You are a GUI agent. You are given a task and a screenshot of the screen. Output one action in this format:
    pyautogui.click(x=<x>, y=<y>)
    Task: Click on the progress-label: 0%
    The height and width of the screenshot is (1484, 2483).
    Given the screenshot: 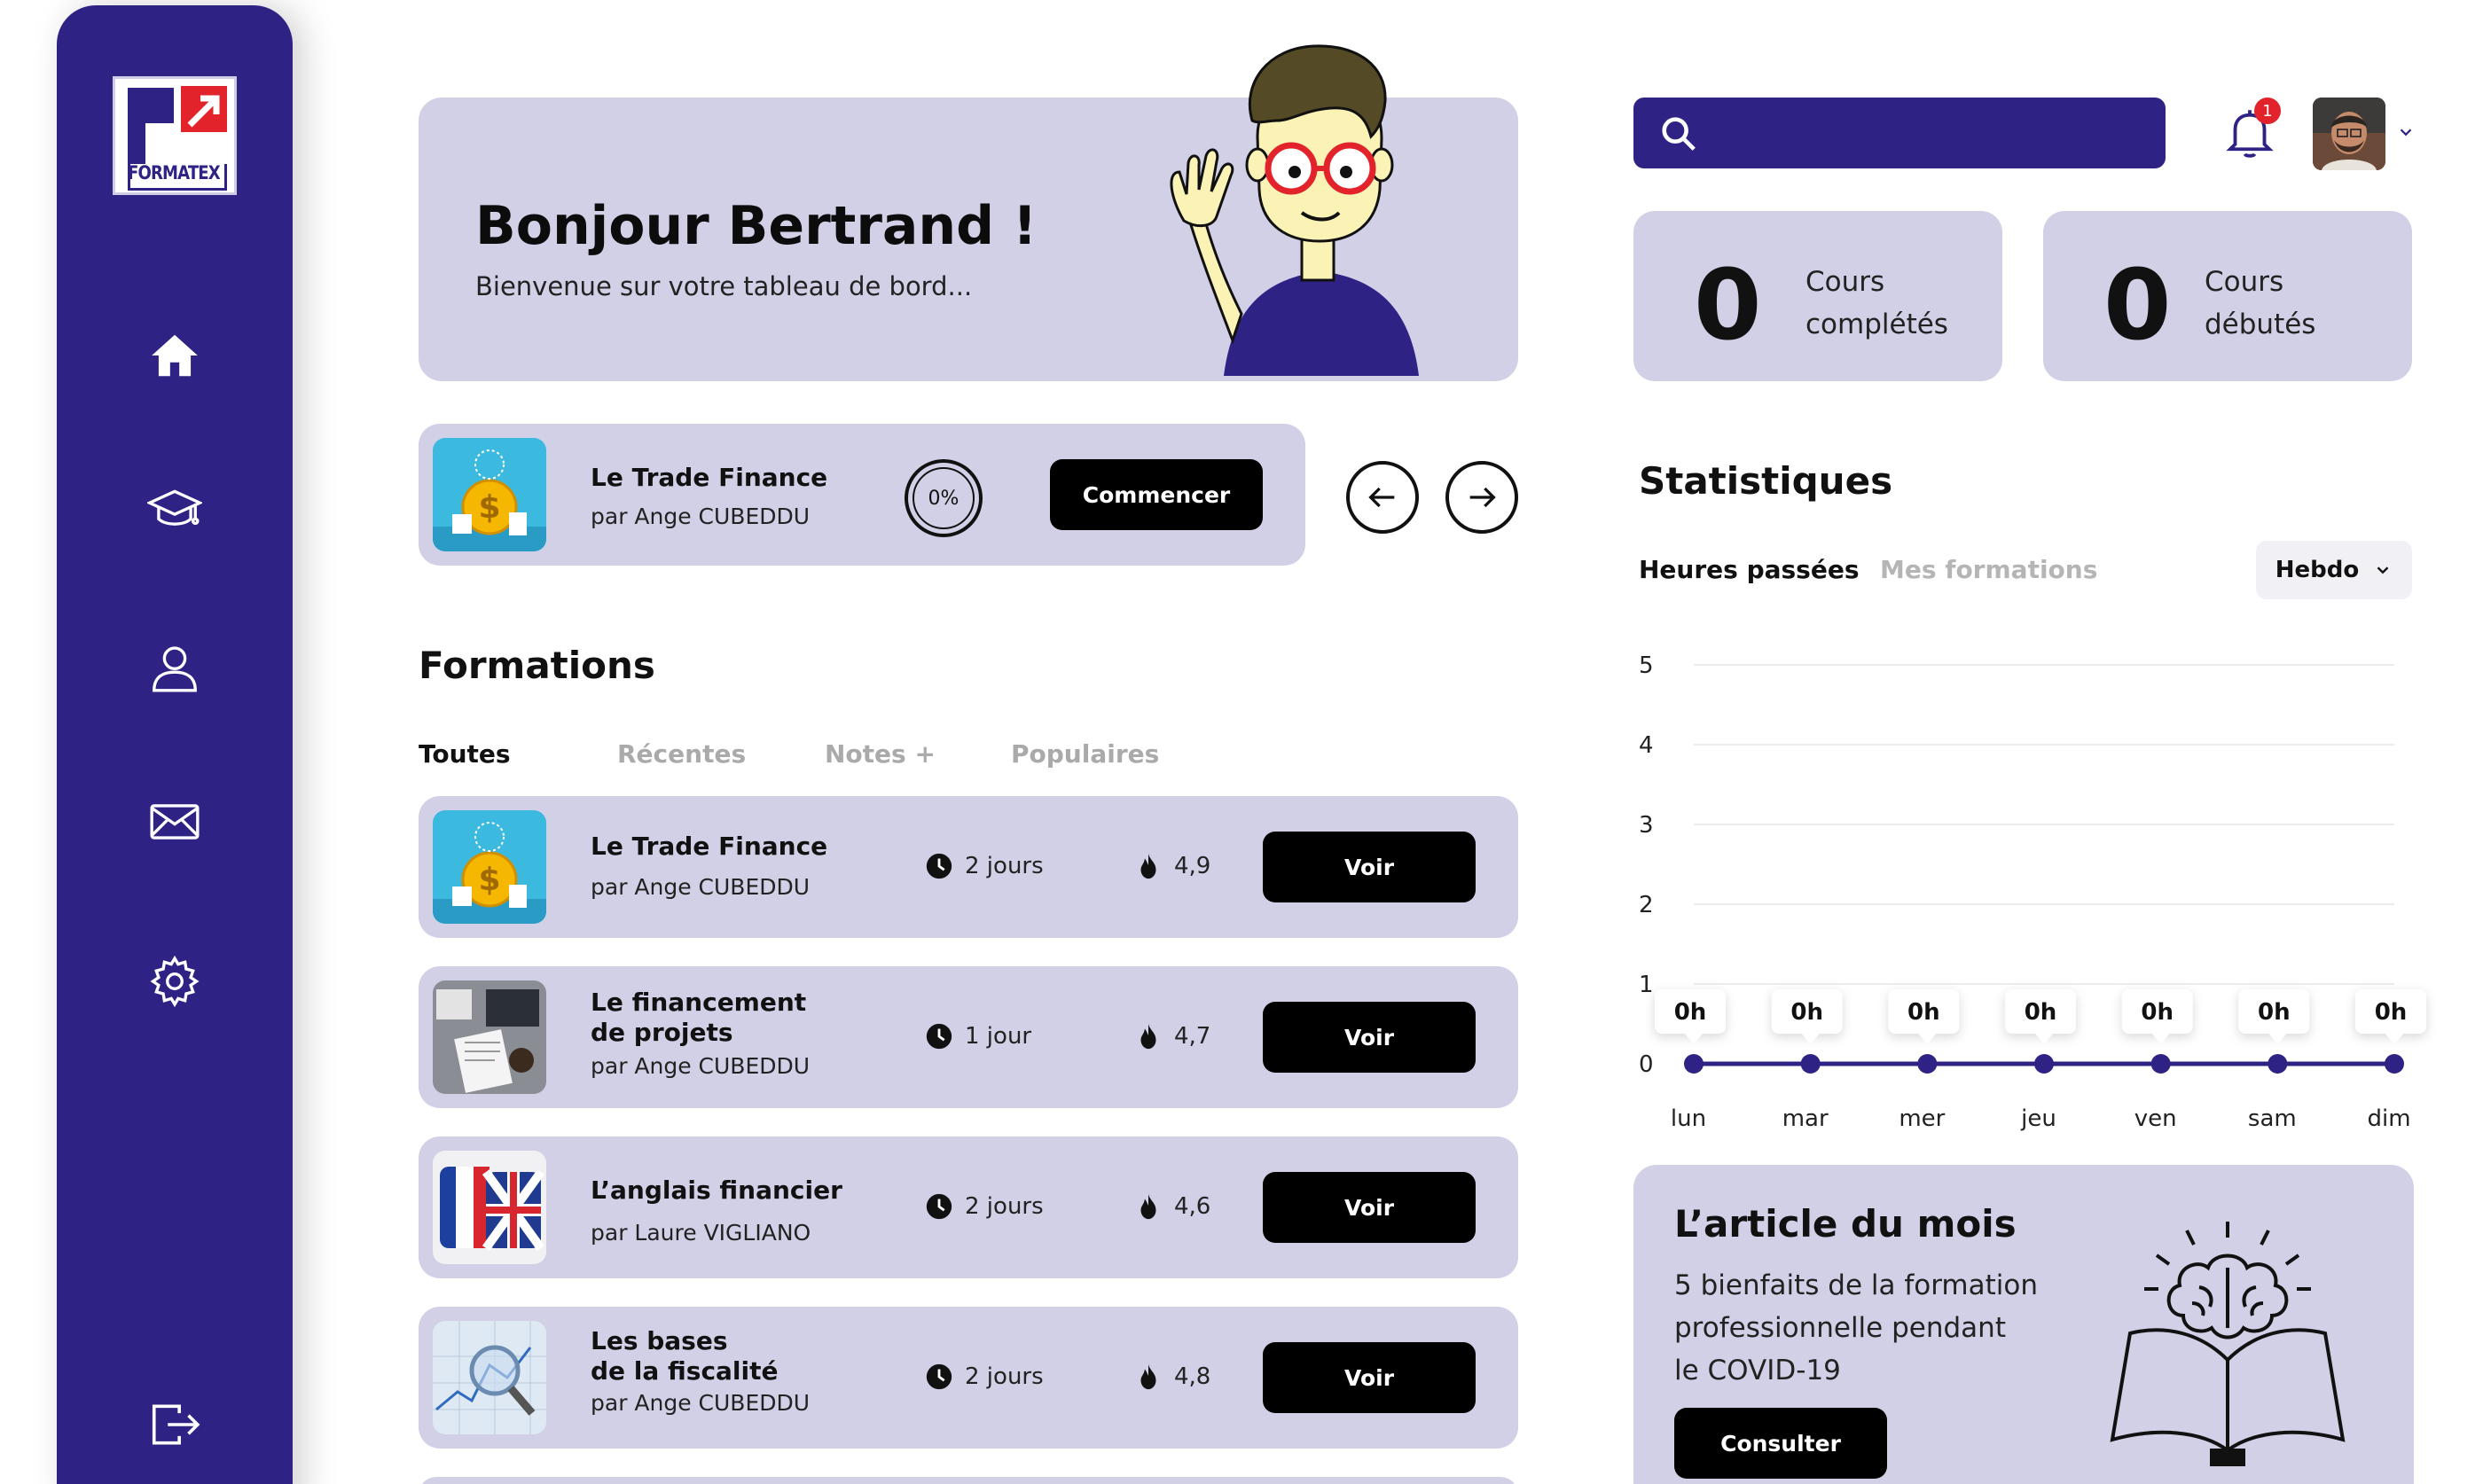 What is the action you would take?
    pyautogui.click(x=944, y=498)
    